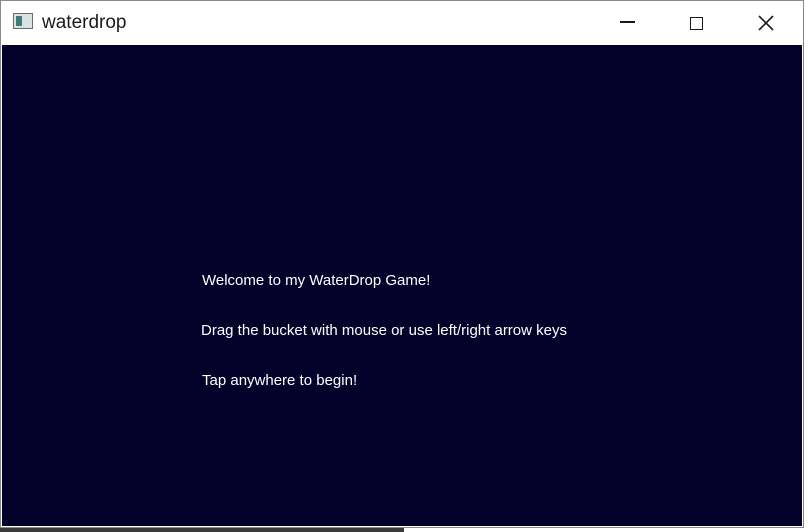  What do you see at coordinates (402, 23) in the screenshot?
I see `title-bar: waterdrop` at bounding box center [402, 23].